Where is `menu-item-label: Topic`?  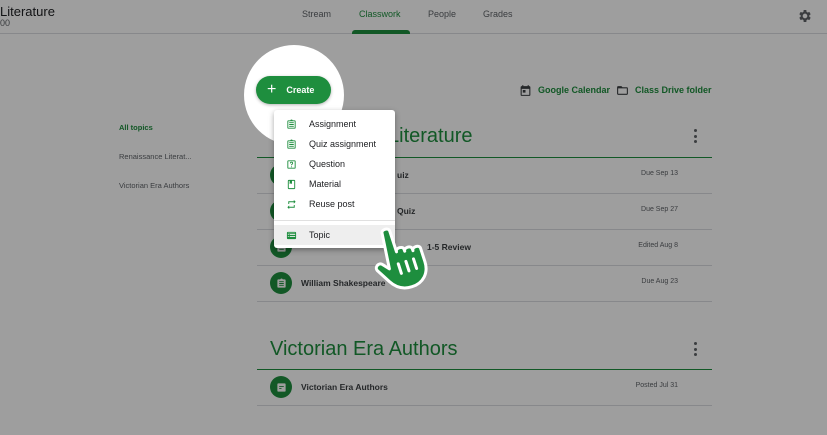 menu-item-label: Topic is located at coordinates (320, 235).